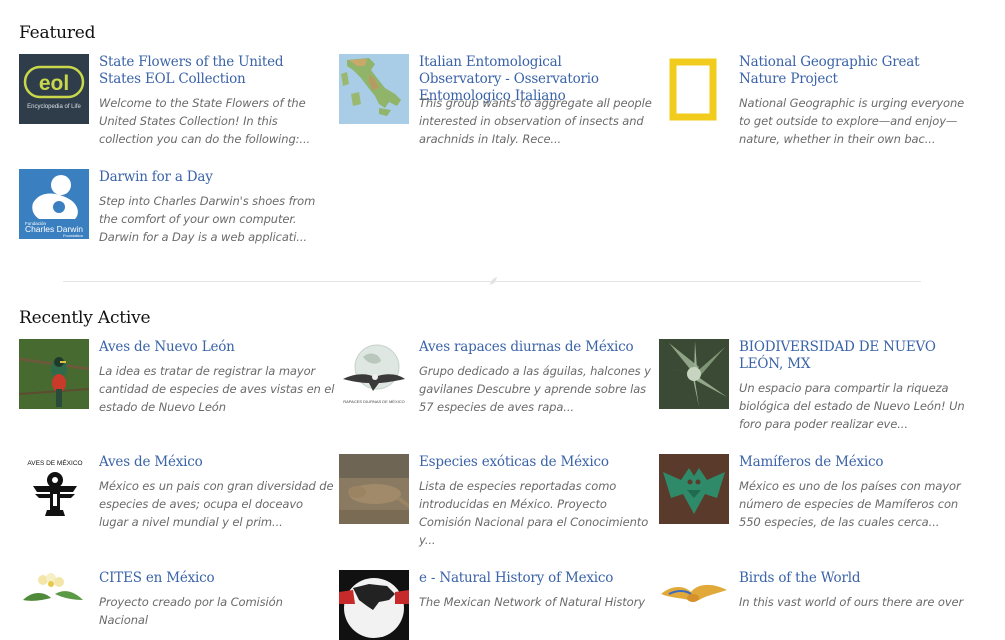  What do you see at coordinates (374, 89) in the screenshot?
I see `italy-map-icon` at bounding box center [374, 89].